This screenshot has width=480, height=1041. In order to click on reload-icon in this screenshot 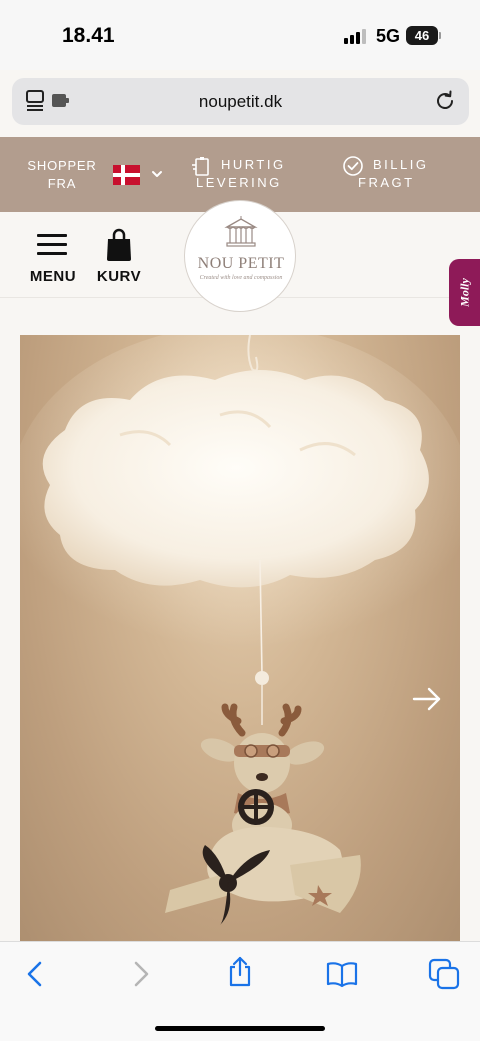, I will do `click(445, 101)`.